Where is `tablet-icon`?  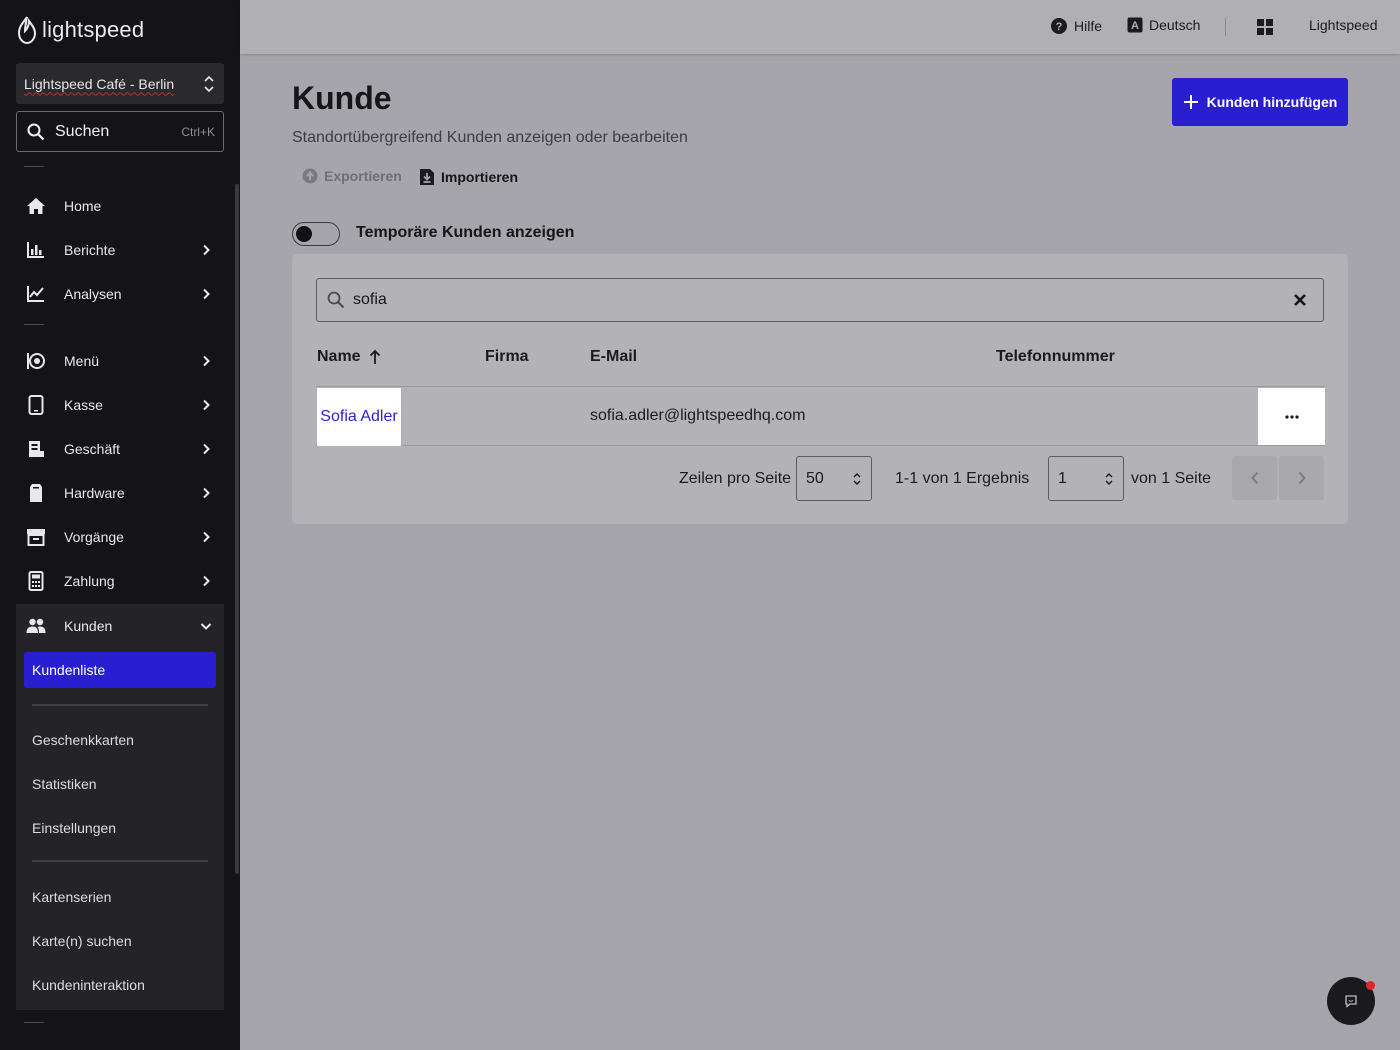 tablet-icon is located at coordinates (36, 405).